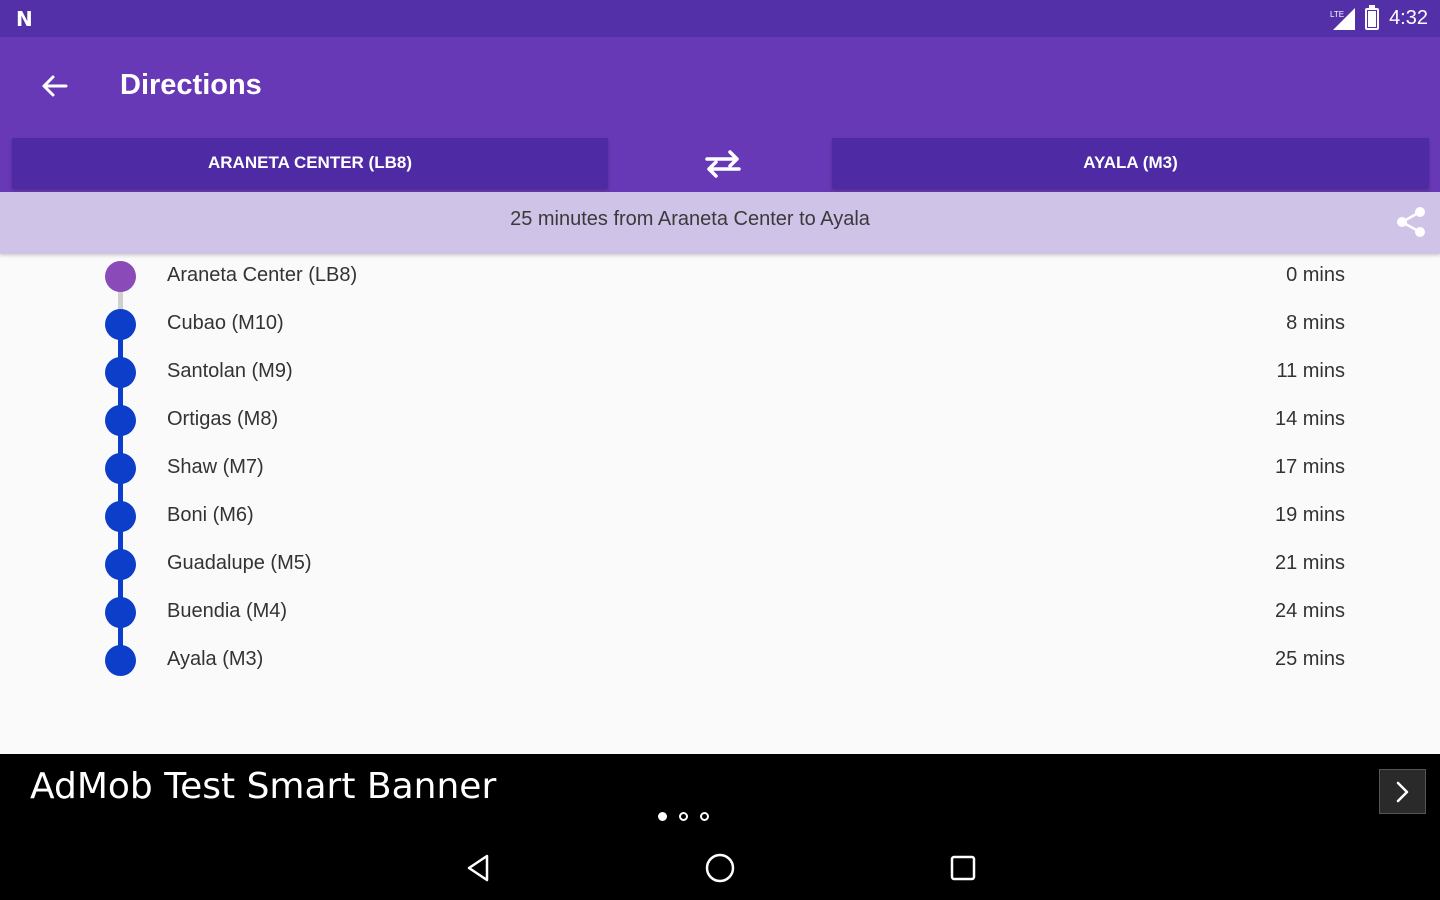  What do you see at coordinates (1309, 419) in the screenshot?
I see `station-time: 14 mins` at bounding box center [1309, 419].